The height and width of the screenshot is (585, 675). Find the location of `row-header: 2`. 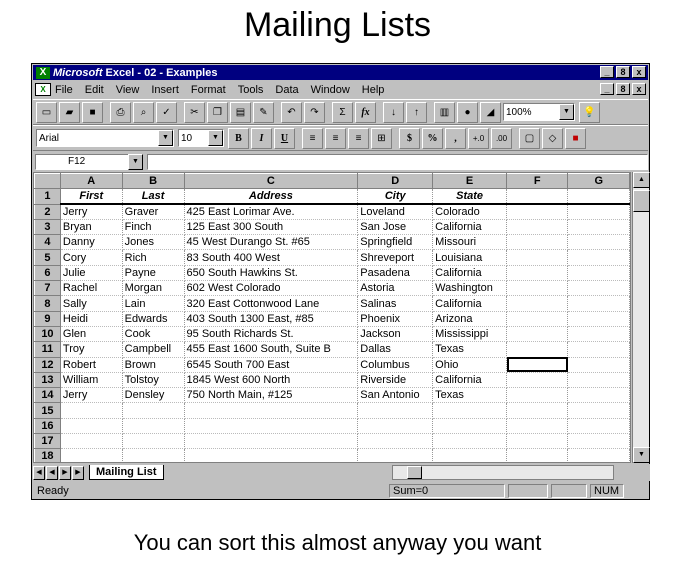

row-header: 2 is located at coordinates (47, 211).